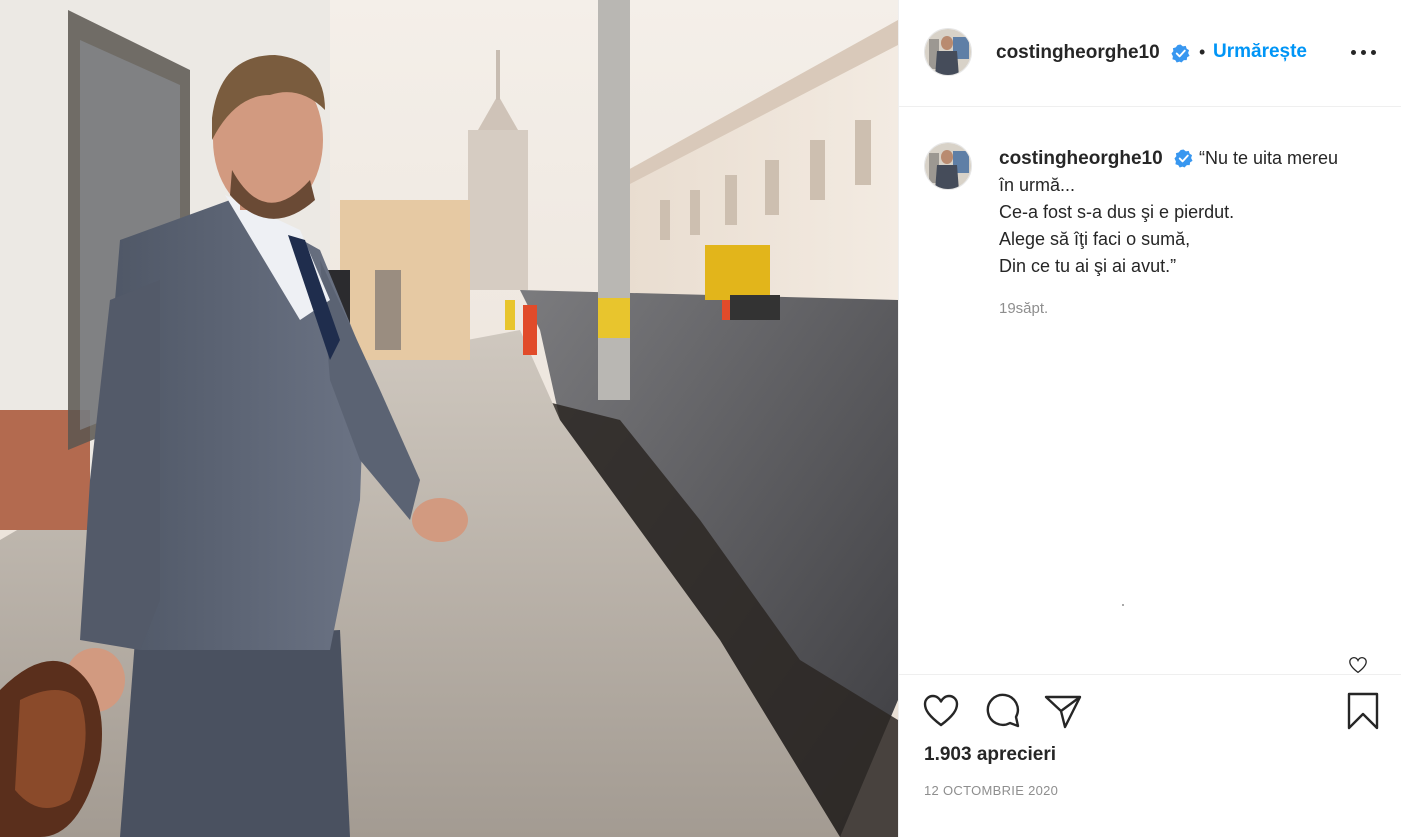  I want to click on caption-line: Alege să îţi faci o sumă,, so click(1095, 239).